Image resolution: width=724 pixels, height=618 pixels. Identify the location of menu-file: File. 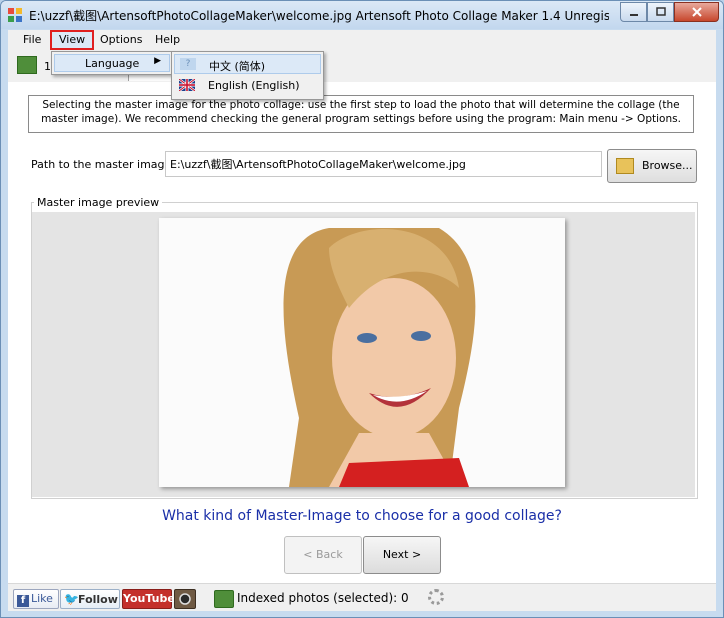
(32, 40).